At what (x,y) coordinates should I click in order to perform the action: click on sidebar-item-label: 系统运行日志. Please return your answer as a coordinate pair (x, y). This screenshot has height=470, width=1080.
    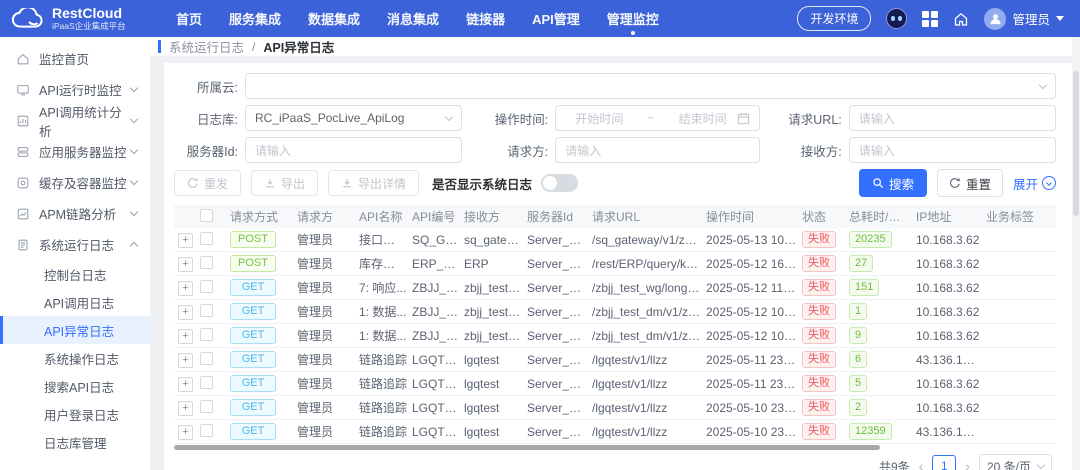
    Looking at the image, I should click on (77, 246).